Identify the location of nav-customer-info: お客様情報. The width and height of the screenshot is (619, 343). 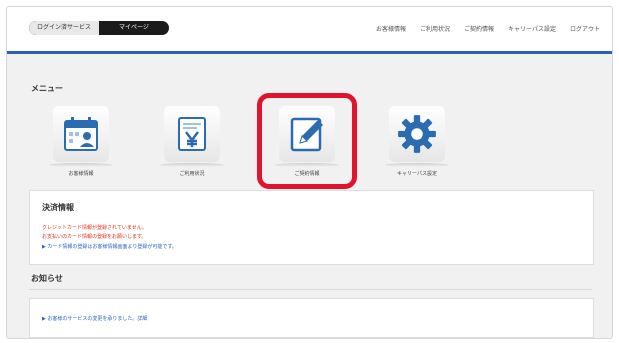
(391, 28).